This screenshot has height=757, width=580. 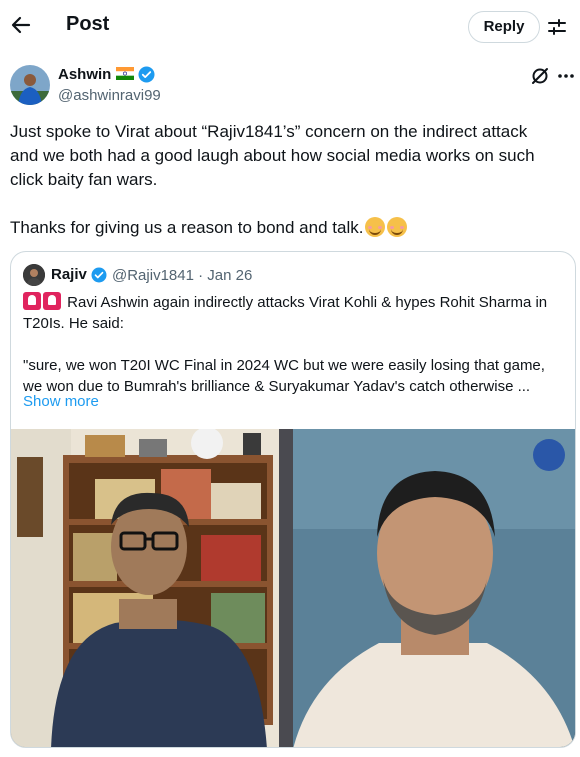 I want to click on author-handle: @ashwinravi99, so click(x=109, y=95).